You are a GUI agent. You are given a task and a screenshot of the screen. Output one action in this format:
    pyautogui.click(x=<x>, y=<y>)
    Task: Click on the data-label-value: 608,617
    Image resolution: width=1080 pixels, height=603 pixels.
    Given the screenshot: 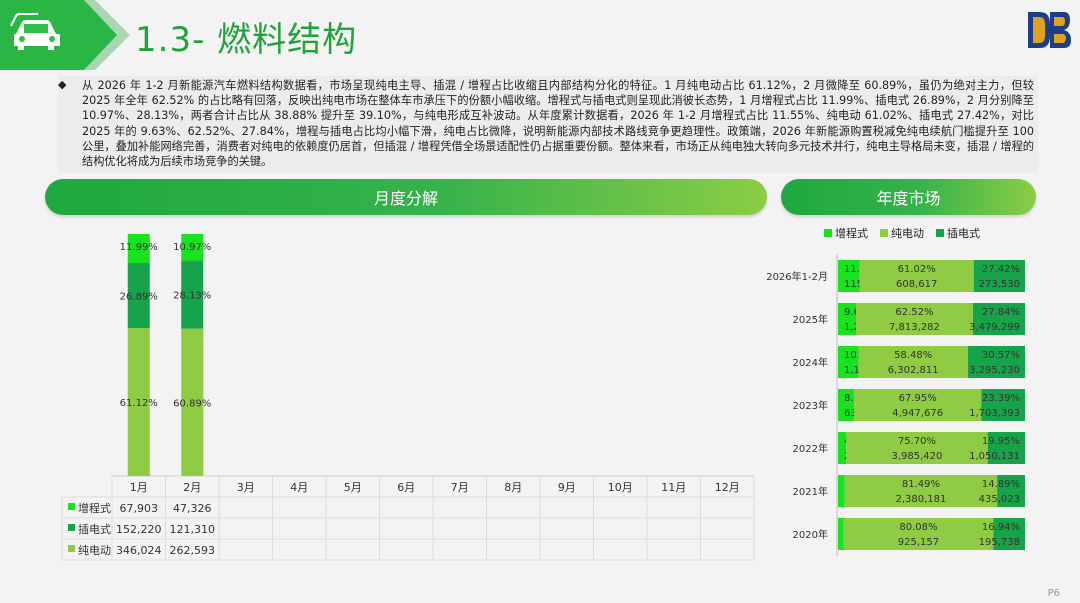 What is the action you would take?
    pyautogui.click(x=916, y=284)
    